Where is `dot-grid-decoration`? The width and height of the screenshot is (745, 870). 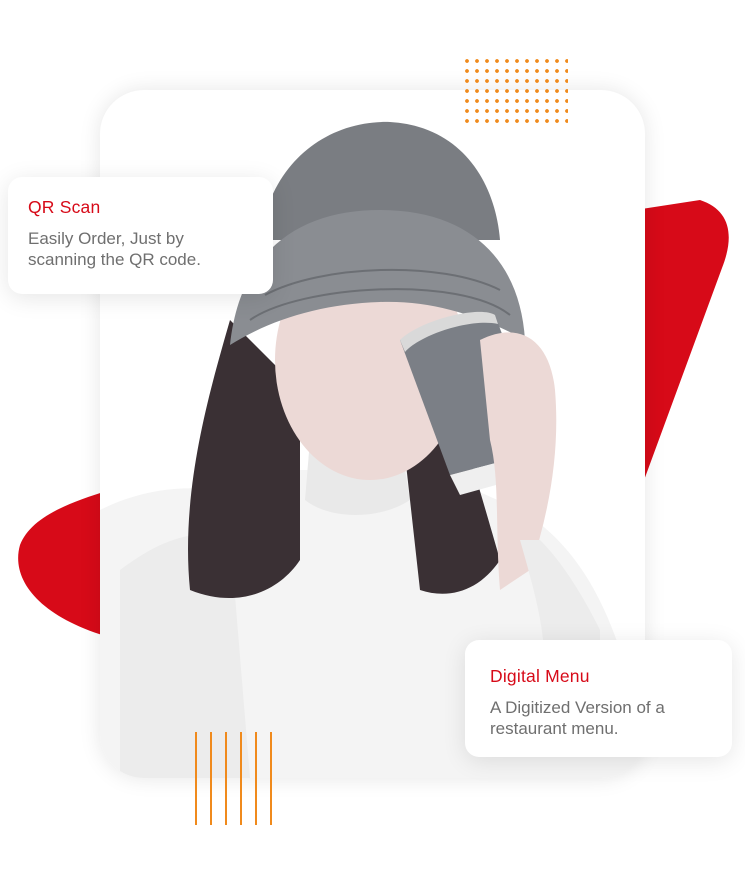 dot-grid-decoration is located at coordinates (515, 91).